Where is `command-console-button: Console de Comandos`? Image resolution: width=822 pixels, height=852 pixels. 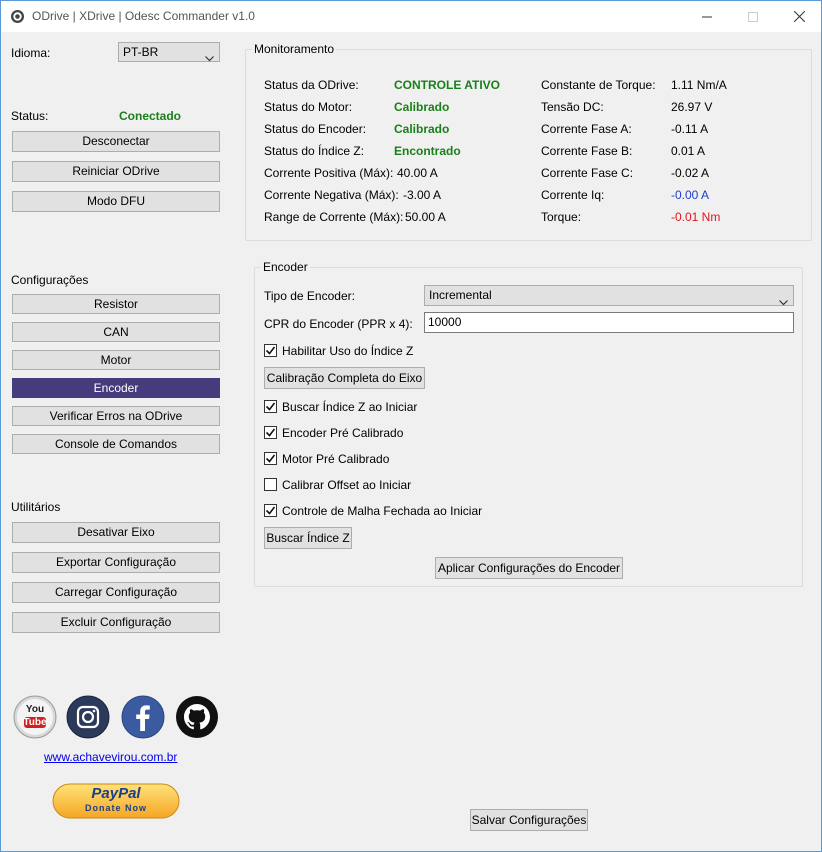 command-console-button: Console de Comandos is located at coordinates (116, 444).